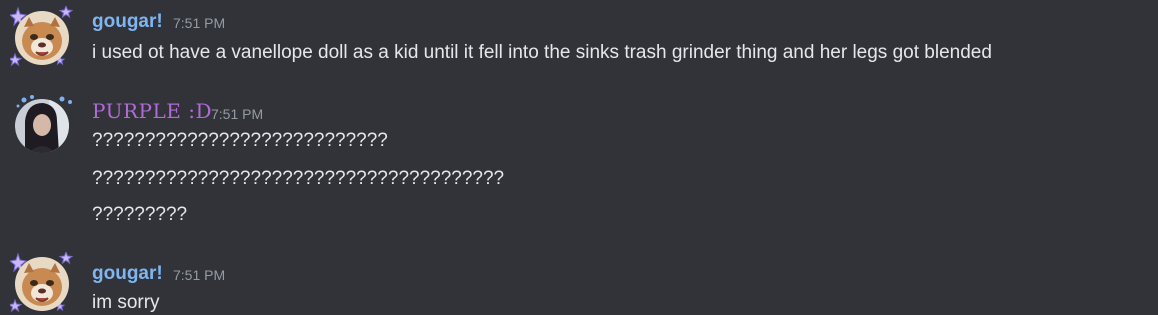 This screenshot has height=315, width=1158. I want to click on message-text: ?????????, so click(140, 214).